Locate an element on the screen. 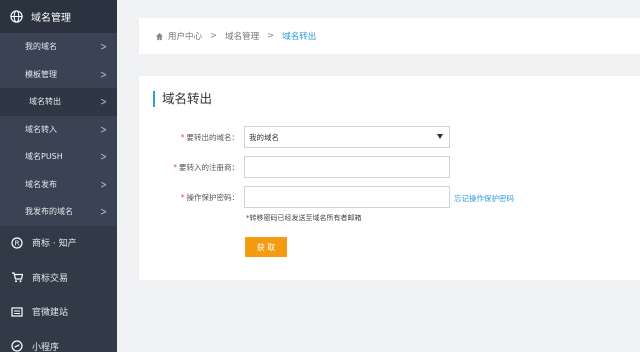  globe-icon is located at coordinates (16, 16).